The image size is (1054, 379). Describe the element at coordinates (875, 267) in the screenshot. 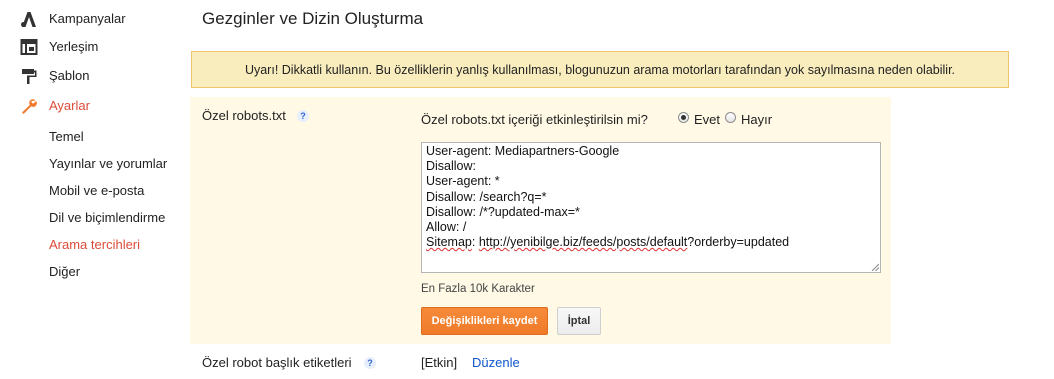

I see `resize-grip-icon` at that location.